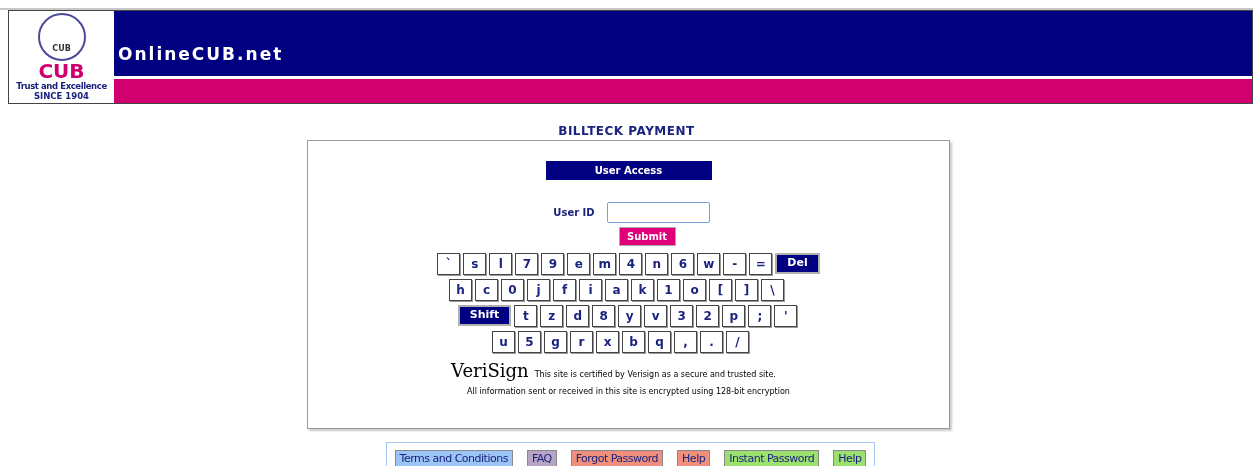 Image resolution: width=1253 pixels, height=466 pixels. What do you see at coordinates (449, 264) in the screenshot?
I see `keyboard-key: `` at bounding box center [449, 264].